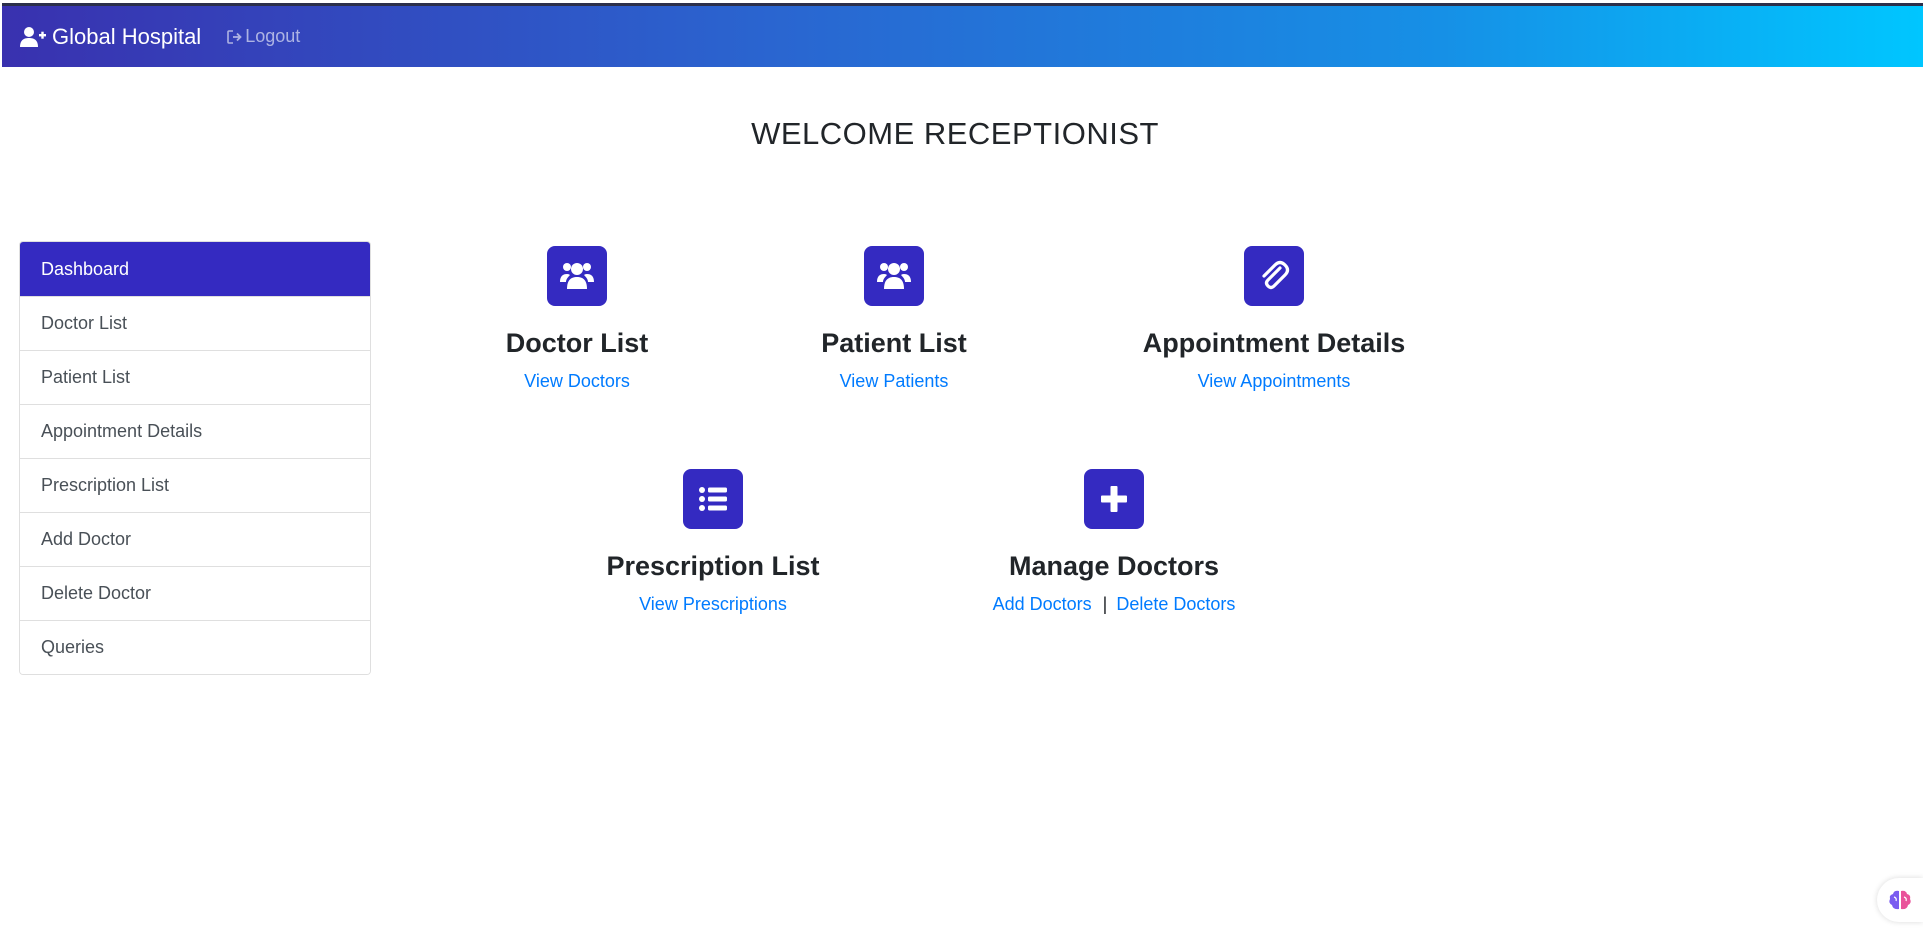 The width and height of the screenshot is (1923, 952). I want to click on sidebar-item-doctor-list: Doctor List, so click(195, 323).